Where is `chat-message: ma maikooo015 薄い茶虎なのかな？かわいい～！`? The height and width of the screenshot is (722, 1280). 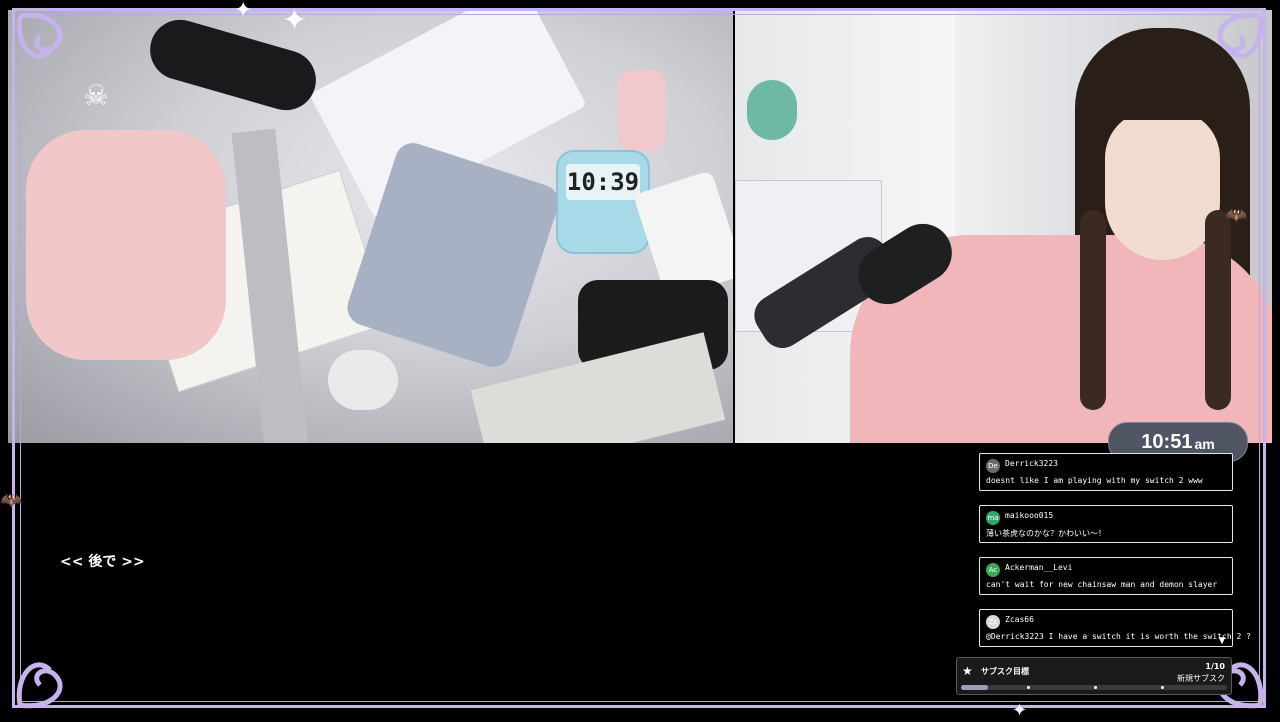 chat-message: ma maikooo015 薄い茶虎なのかな？かわいい～！ is located at coordinates (1106, 524).